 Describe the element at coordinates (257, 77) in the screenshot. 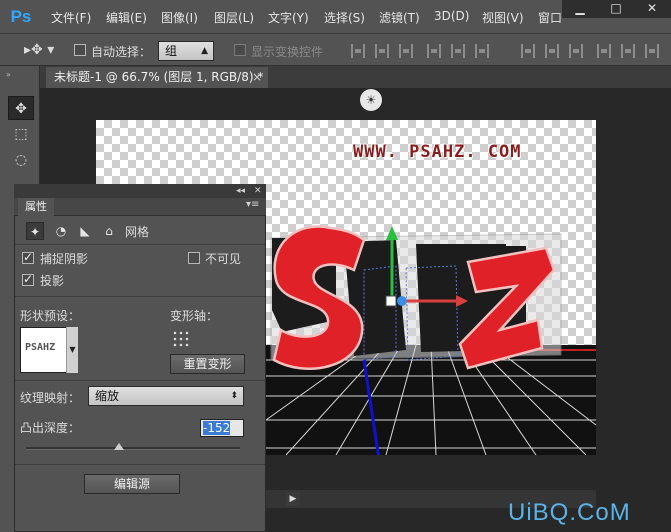

I see `close-tab-icon: ×` at that location.